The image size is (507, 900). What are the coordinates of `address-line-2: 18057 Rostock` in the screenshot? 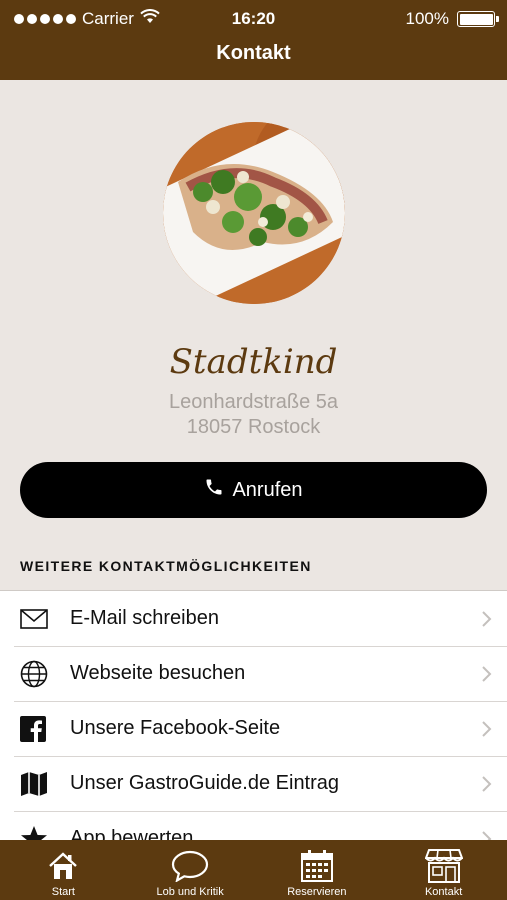 It's located at (253, 427).